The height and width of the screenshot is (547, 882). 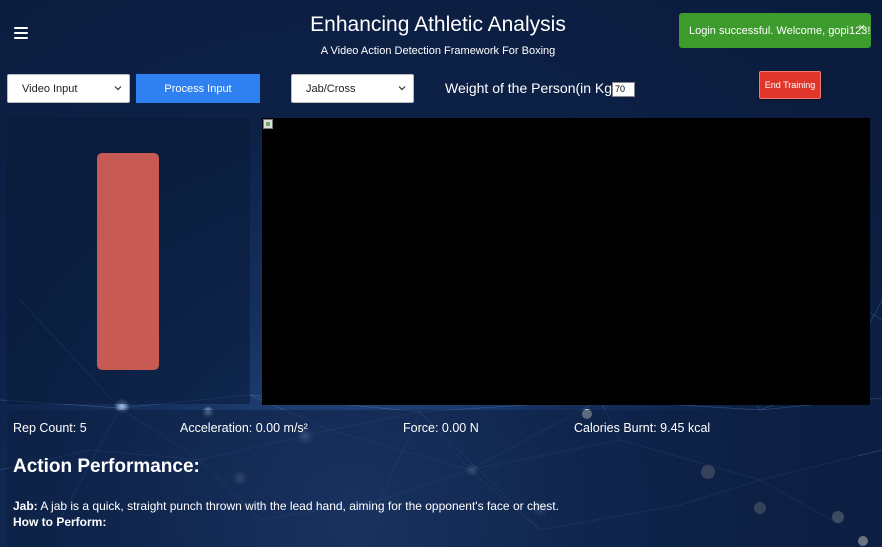 What do you see at coordinates (862, 28) in the screenshot?
I see `toast-close-icon: ×` at bounding box center [862, 28].